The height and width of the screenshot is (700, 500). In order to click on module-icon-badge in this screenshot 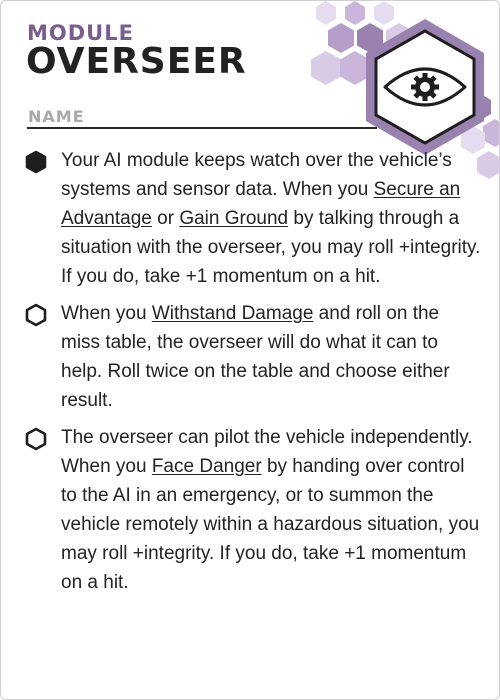, I will do `click(425, 87)`.